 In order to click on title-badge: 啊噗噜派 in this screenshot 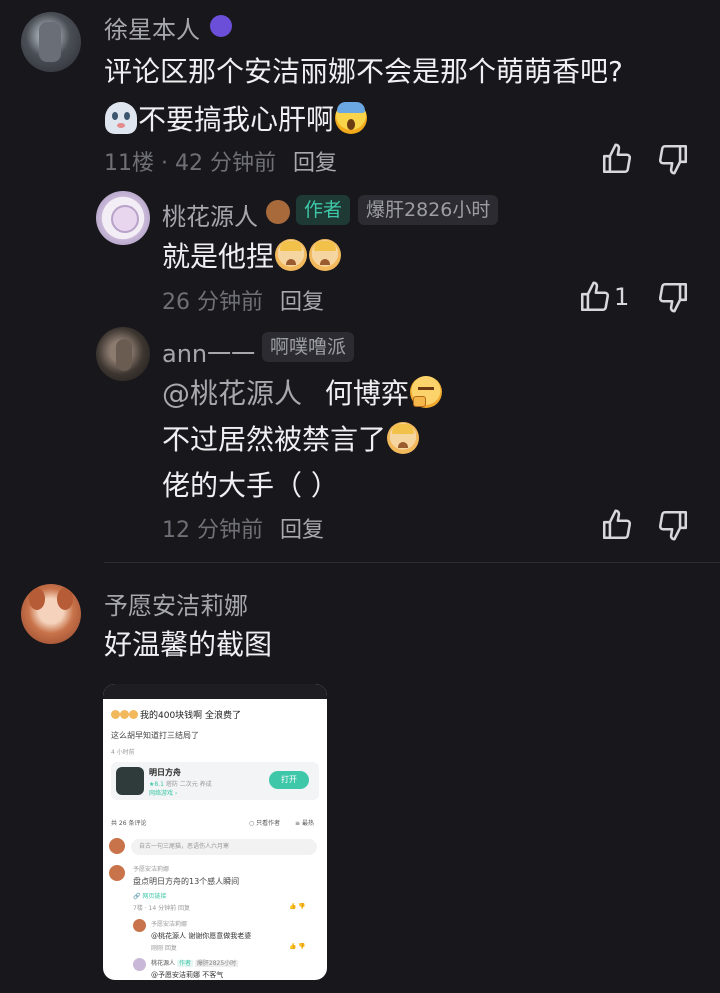, I will do `click(308, 347)`.